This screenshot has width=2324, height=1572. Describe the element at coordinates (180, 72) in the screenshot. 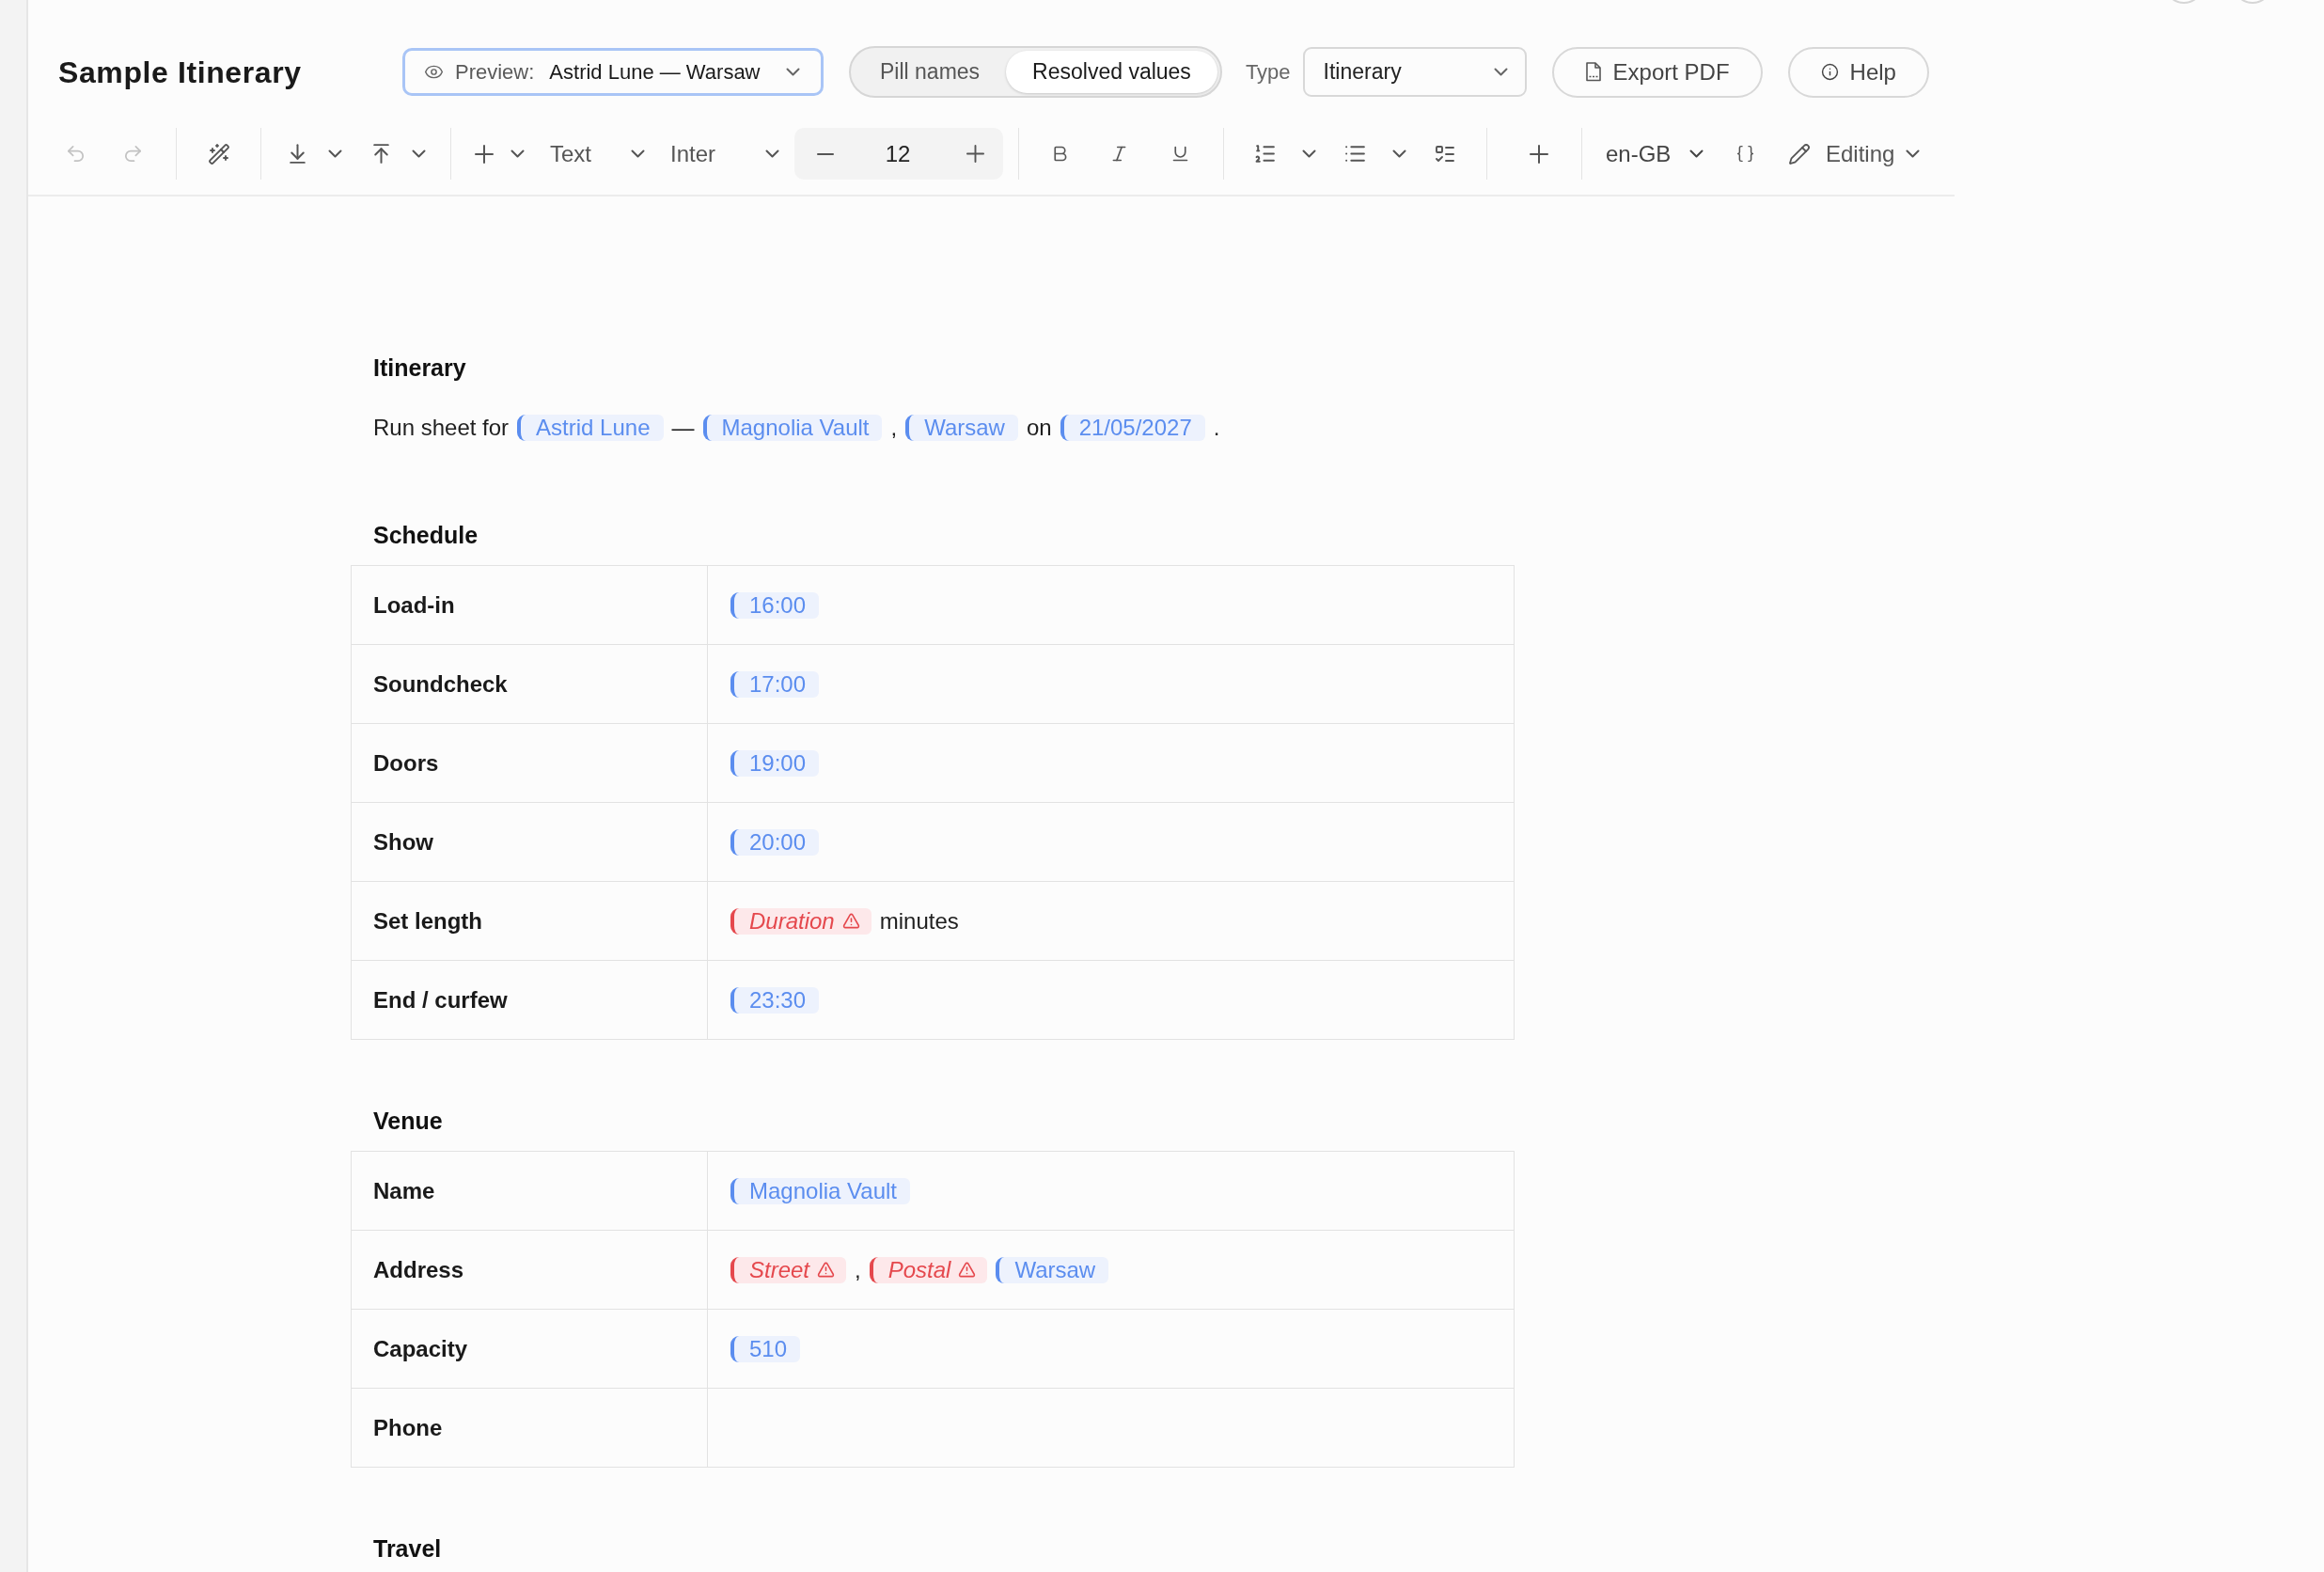

I see `document-title: Sample Itinerary` at that location.